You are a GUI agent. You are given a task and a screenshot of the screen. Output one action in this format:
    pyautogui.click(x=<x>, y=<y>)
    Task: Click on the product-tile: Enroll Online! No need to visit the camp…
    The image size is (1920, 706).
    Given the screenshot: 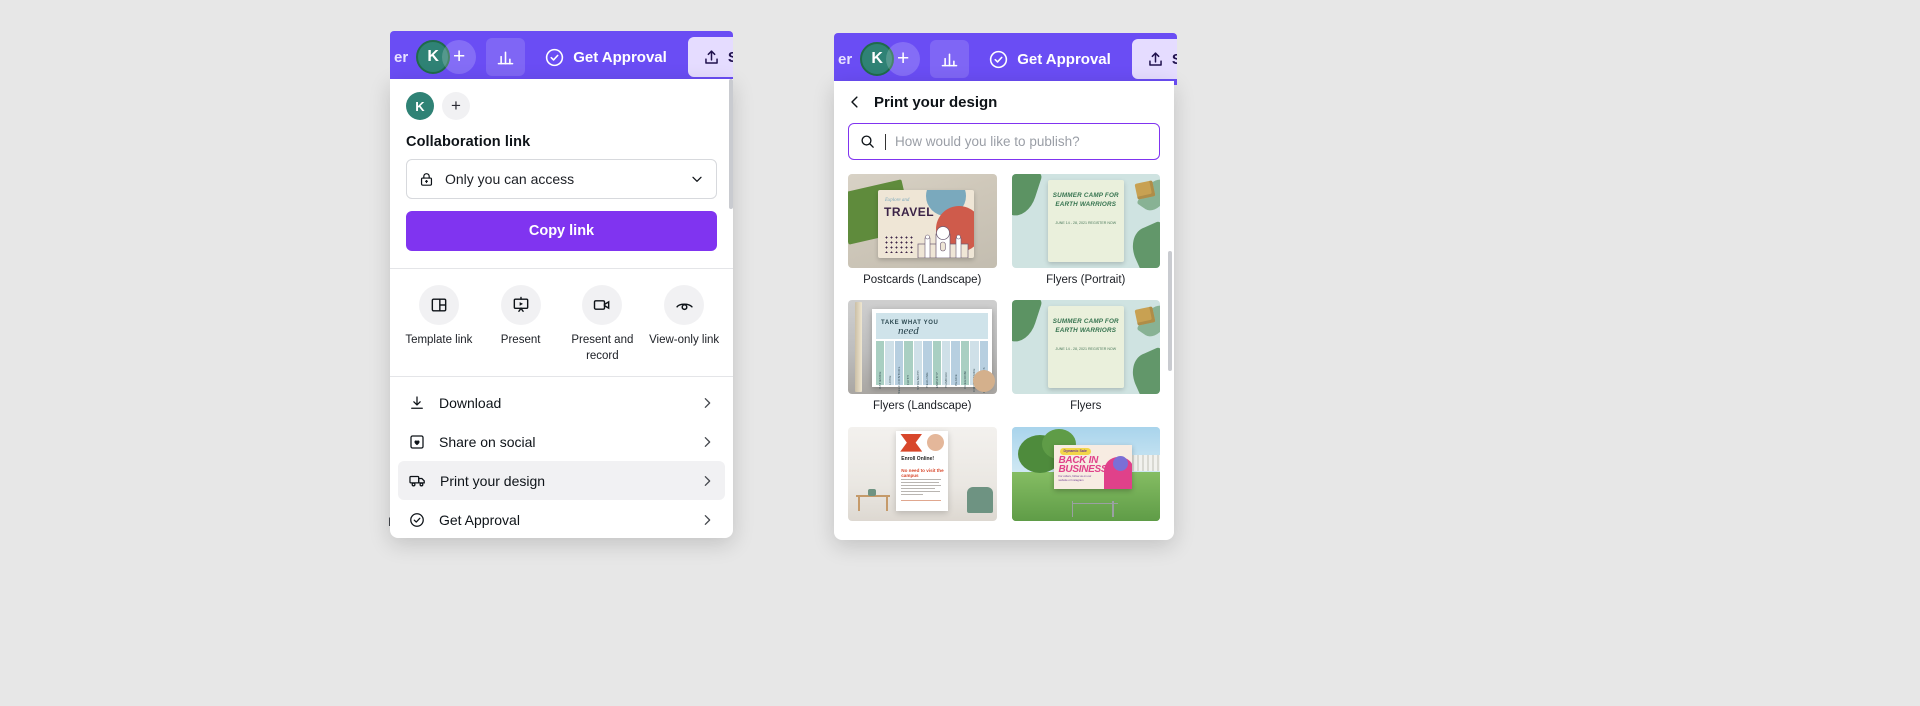 What is the action you would take?
    pyautogui.click(x=922, y=479)
    